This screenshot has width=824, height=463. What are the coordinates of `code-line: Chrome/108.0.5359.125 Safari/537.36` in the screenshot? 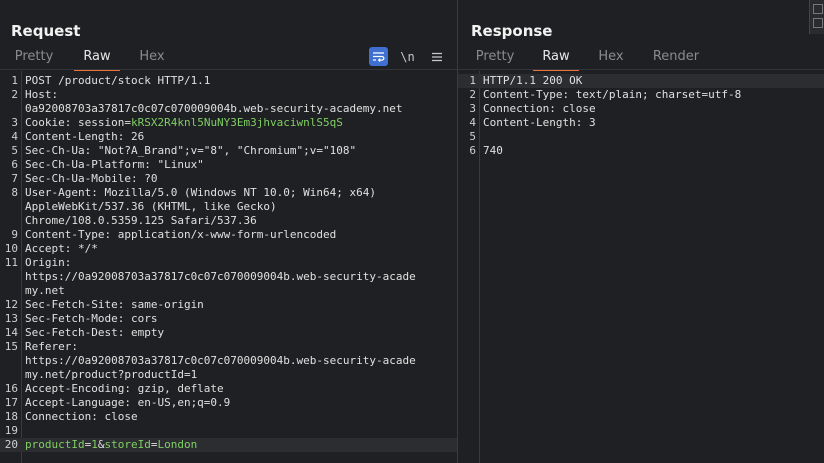 It's located at (228, 221).